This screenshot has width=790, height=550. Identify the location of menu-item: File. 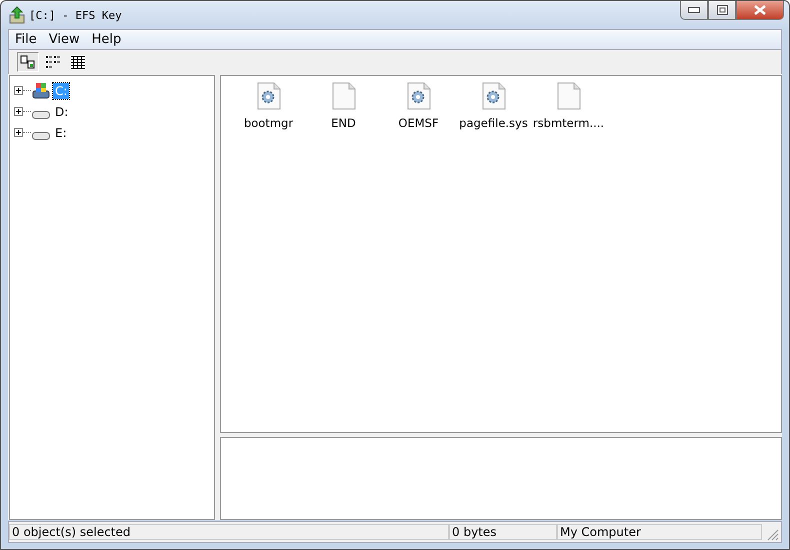
(26, 39).